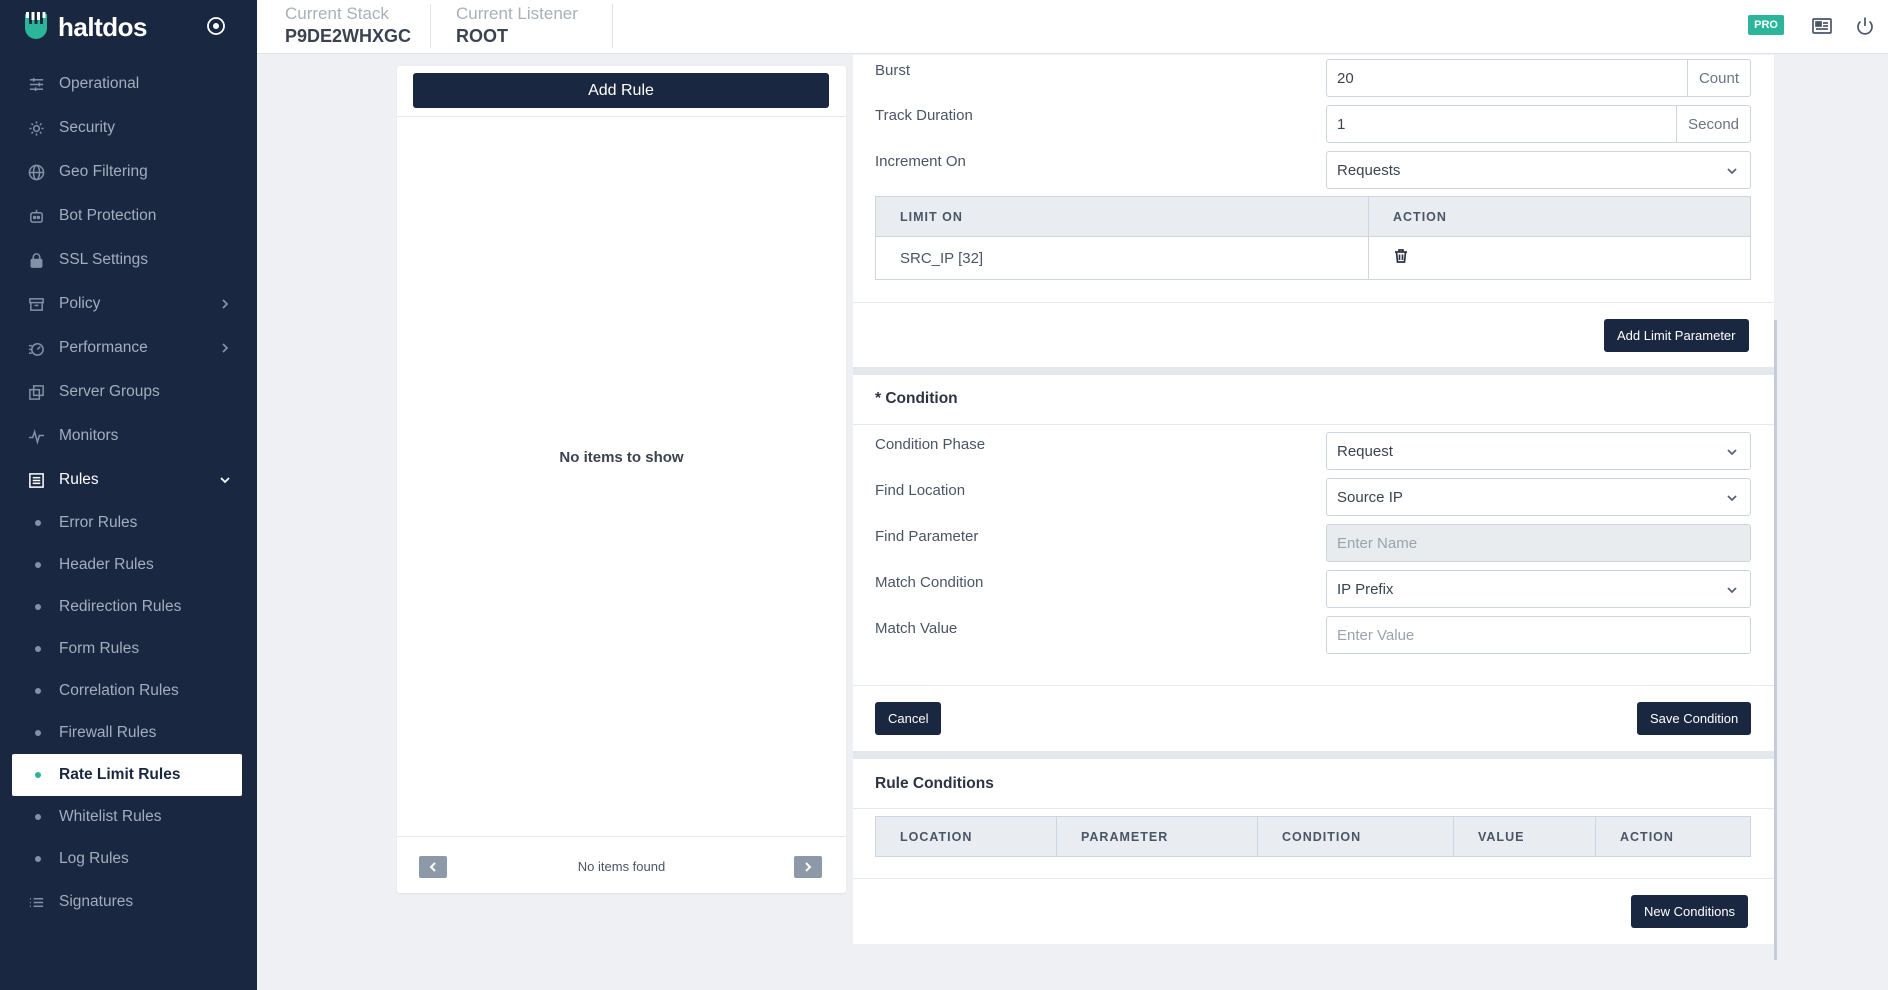  I want to click on sidebar-subitem-rate-limit-rules: Rate Limit Rules, so click(127, 775).